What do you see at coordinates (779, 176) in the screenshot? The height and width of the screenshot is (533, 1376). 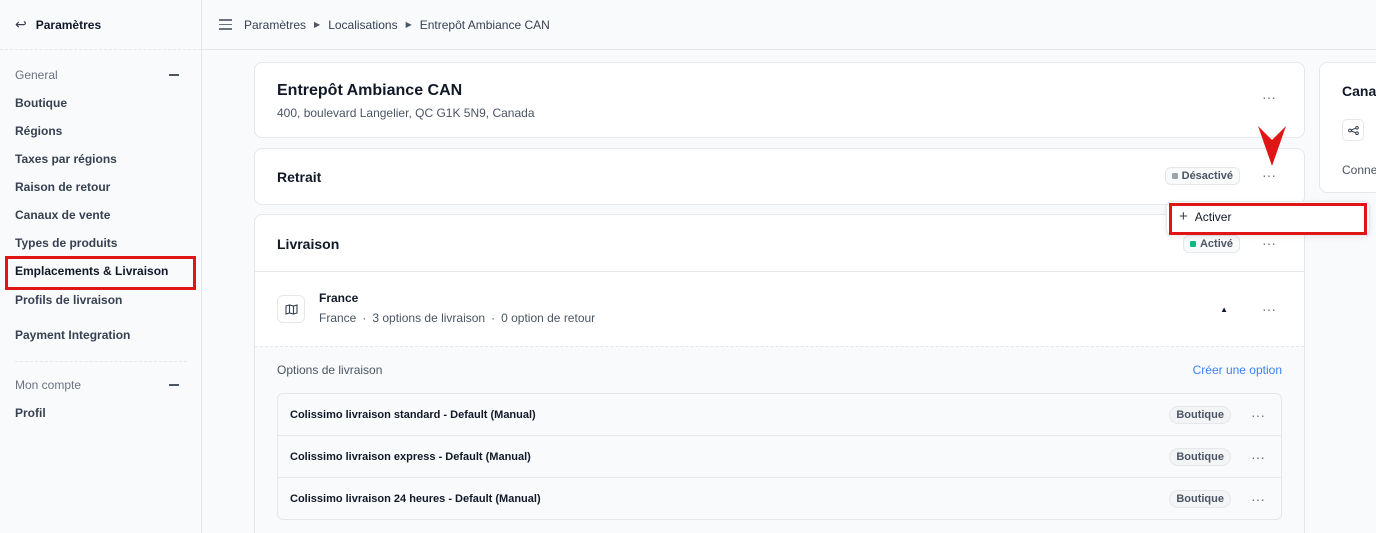 I see `pickup-card: Retrait Désactivé ···` at bounding box center [779, 176].